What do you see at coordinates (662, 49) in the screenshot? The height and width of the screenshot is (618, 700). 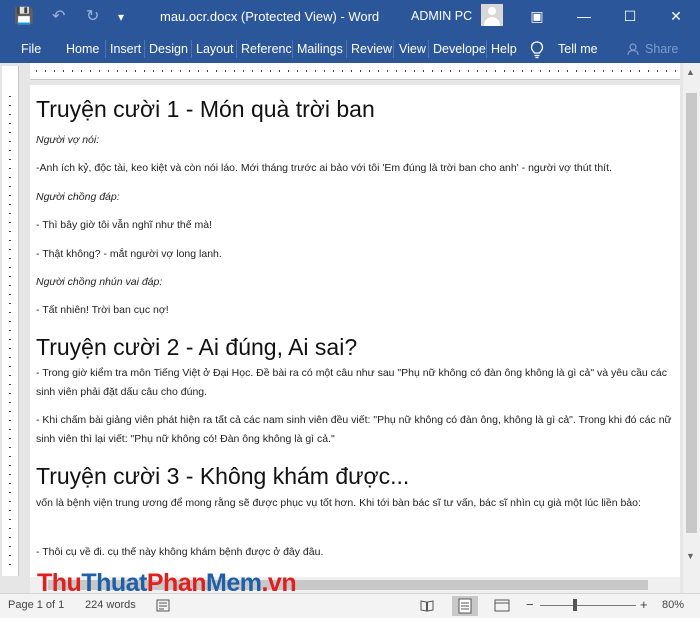 I see `share-button: Share` at bounding box center [662, 49].